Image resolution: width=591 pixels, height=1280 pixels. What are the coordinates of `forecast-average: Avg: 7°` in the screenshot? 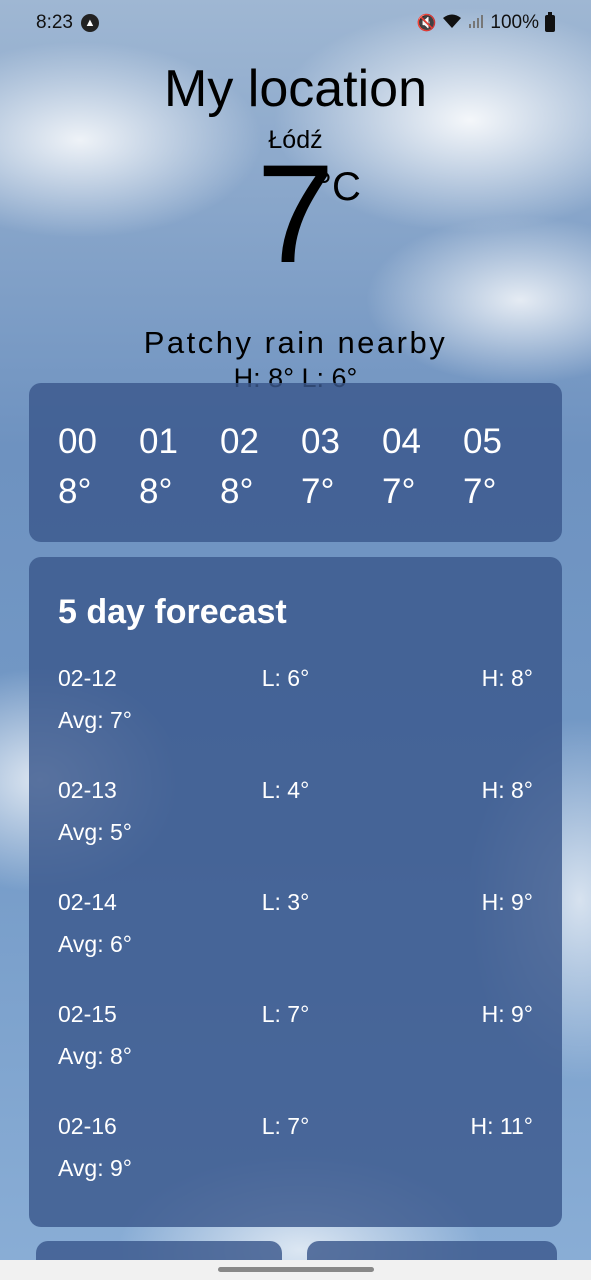 It's located at (95, 720).